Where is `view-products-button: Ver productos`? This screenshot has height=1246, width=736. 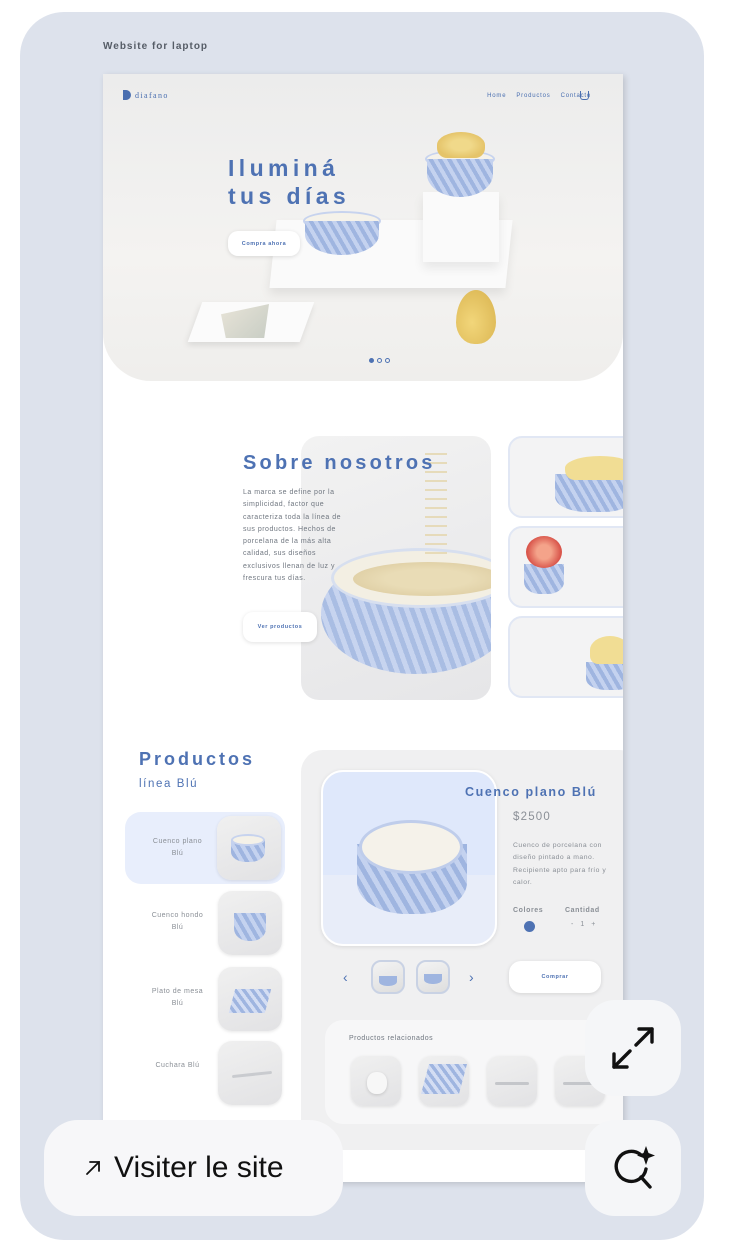
view-products-button: Ver productos is located at coordinates (280, 627).